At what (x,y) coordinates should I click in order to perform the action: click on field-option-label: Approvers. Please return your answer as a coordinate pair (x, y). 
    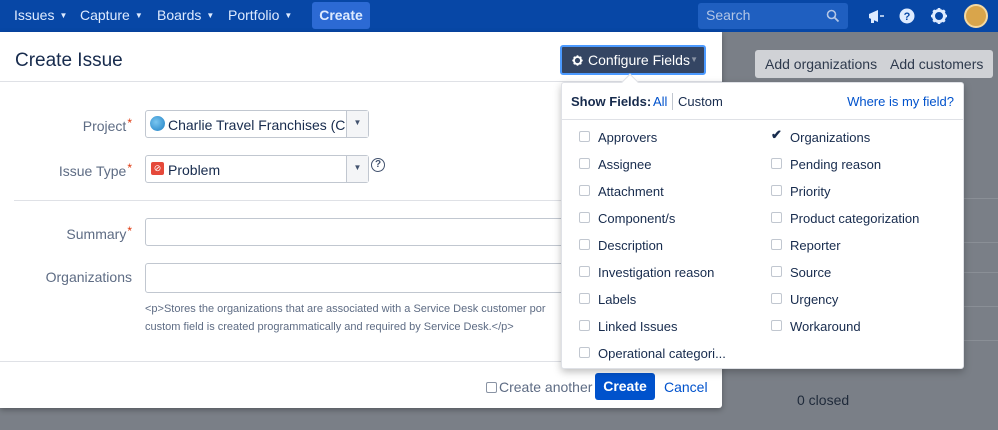
    Looking at the image, I should click on (628, 137).